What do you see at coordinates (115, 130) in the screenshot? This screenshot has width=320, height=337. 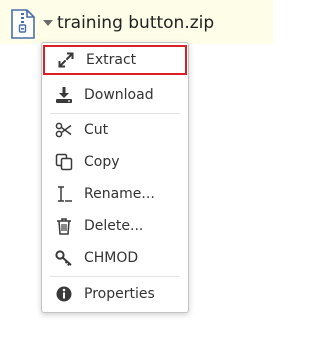 I see `menu-item-cut: Cut` at bounding box center [115, 130].